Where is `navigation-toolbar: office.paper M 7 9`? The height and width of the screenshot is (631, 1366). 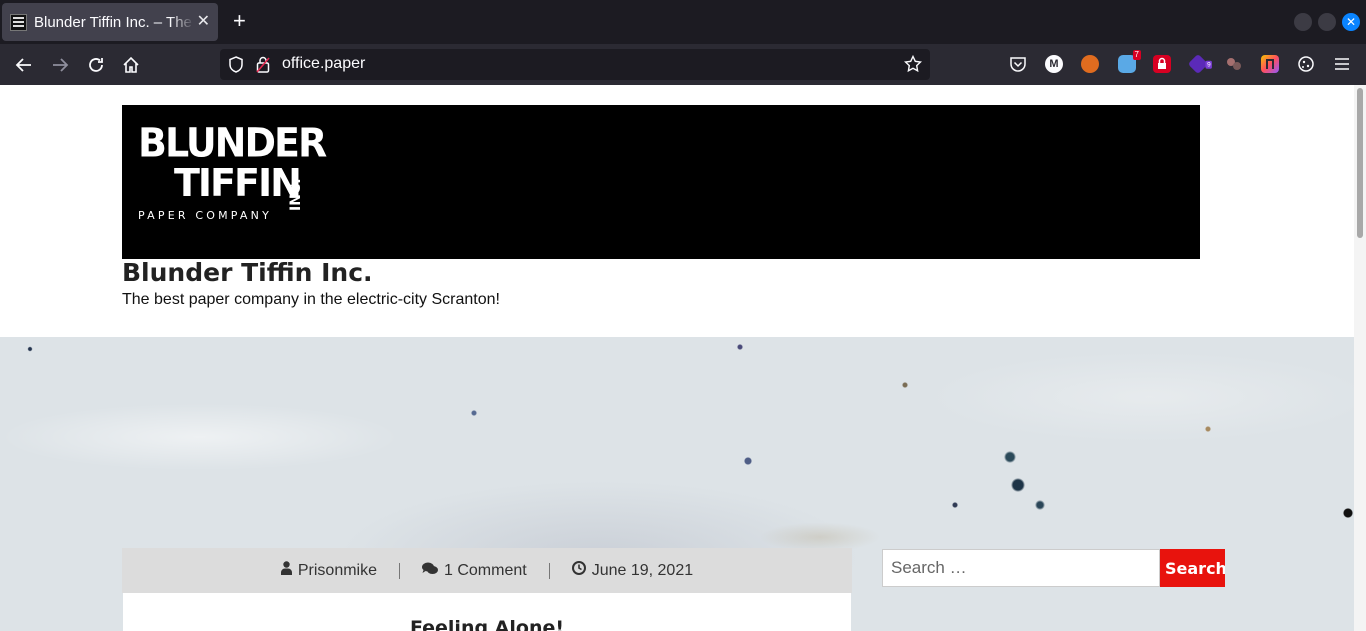
navigation-toolbar: office.paper M 7 9 is located at coordinates (683, 64).